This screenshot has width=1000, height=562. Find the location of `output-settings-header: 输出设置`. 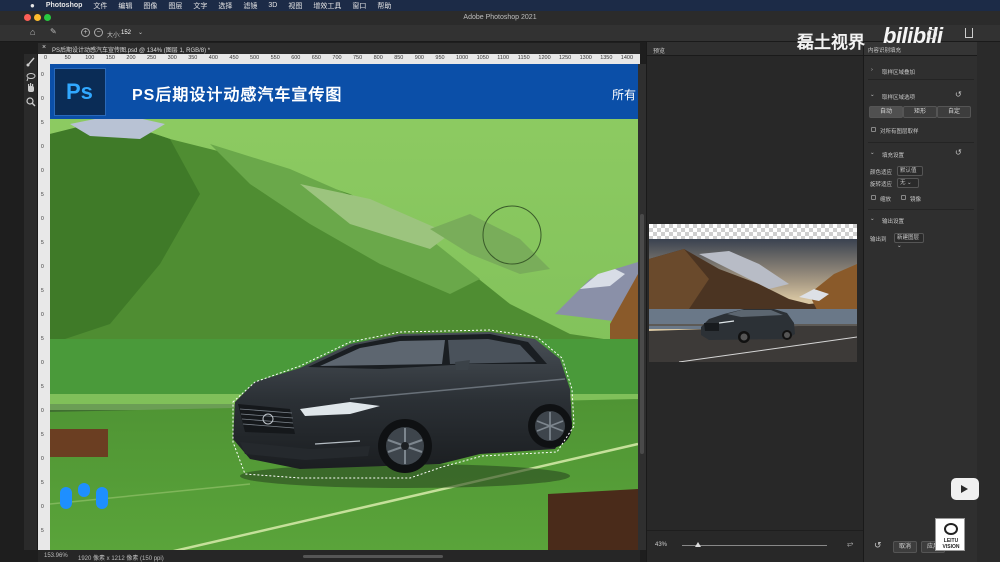

output-settings-header: 输出设置 is located at coordinates (893, 221).